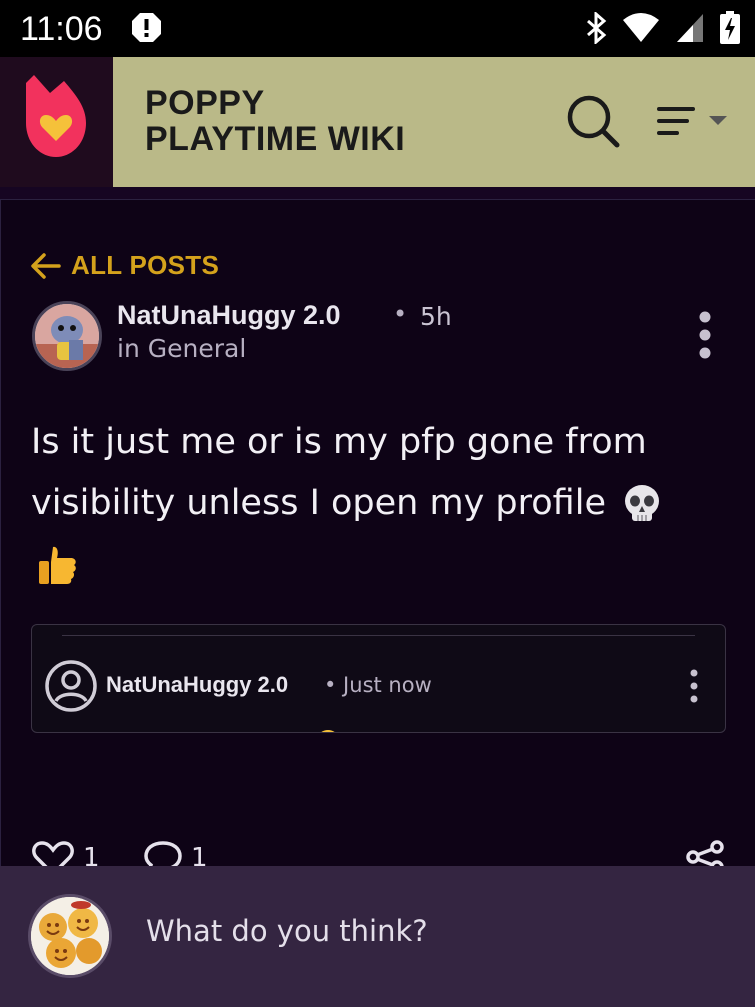  What do you see at coordinates (730, 27) in the screenshot?
I see `battery-icon` at bounding box center [730, 27].